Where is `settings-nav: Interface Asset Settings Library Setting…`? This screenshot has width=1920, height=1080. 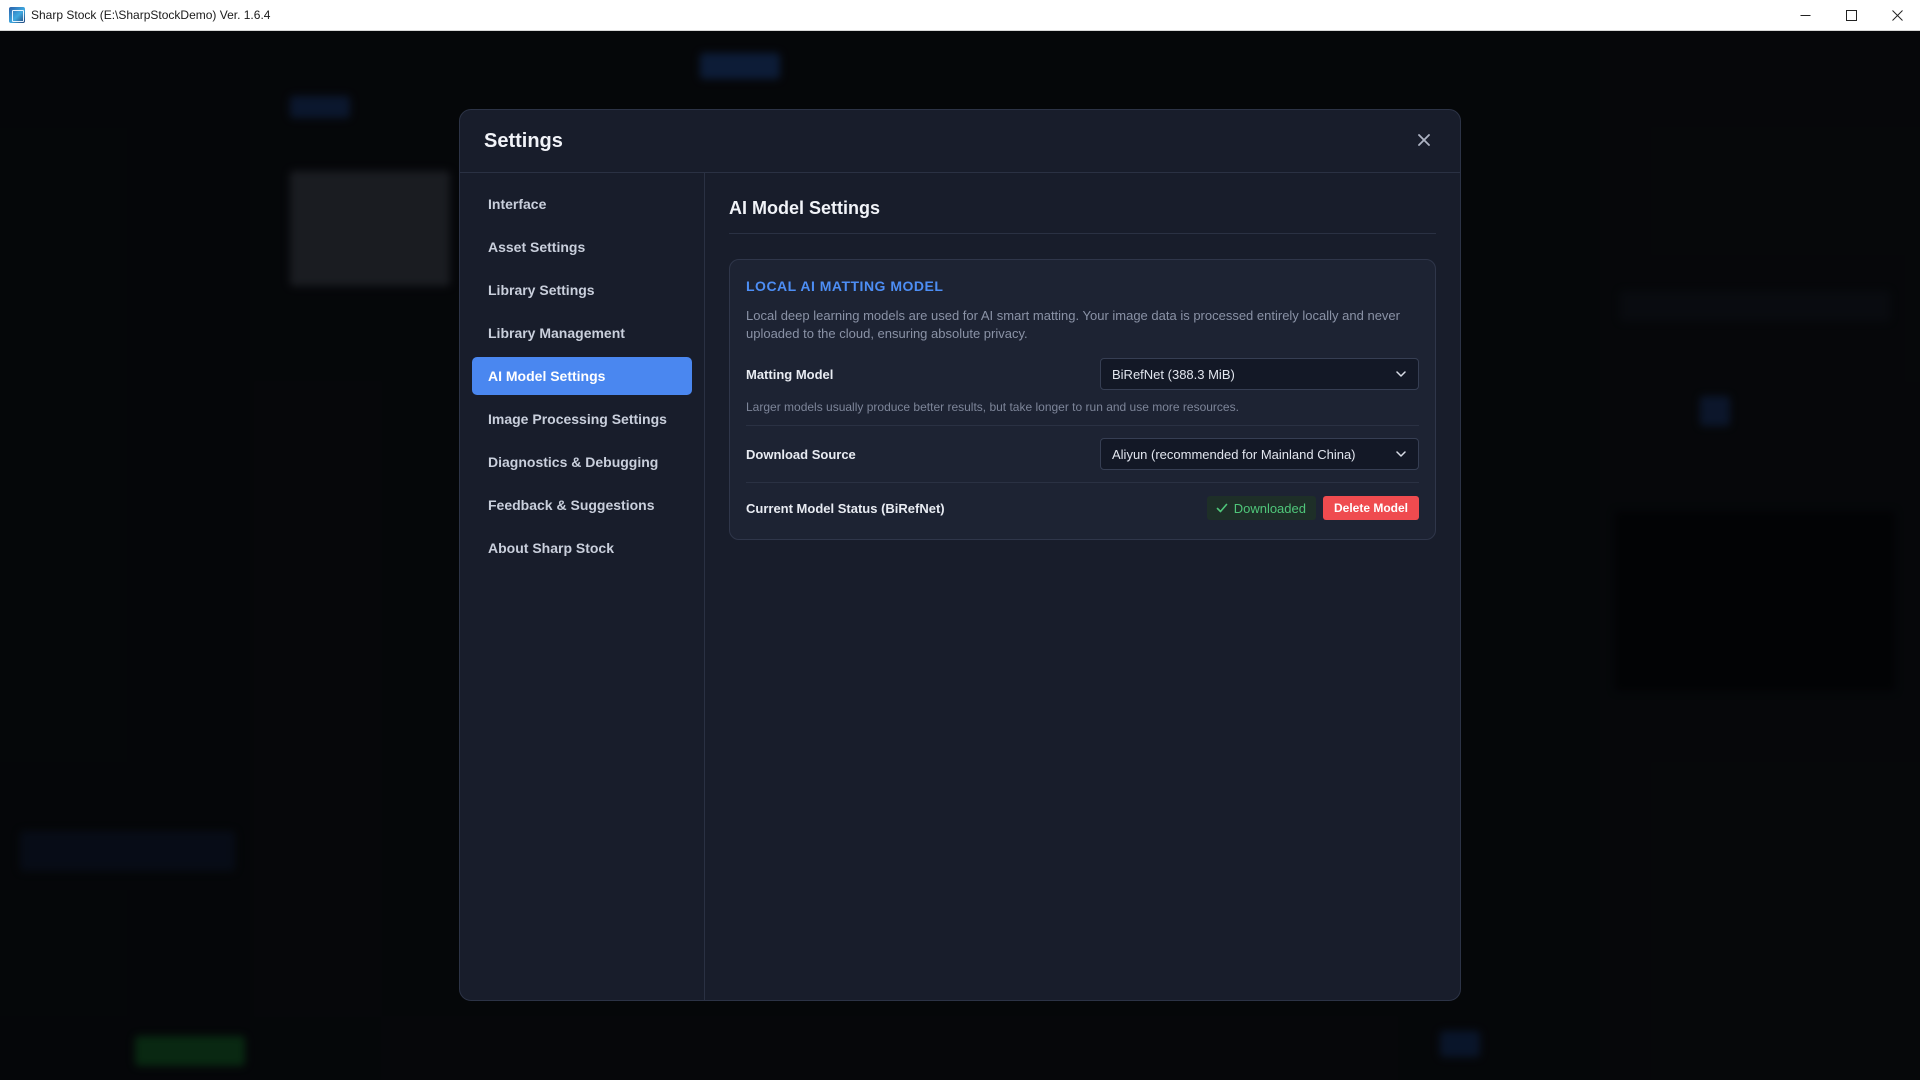 settings-nav: Interface Asset Settings Library Setting… is located at coordinates (582, 586).